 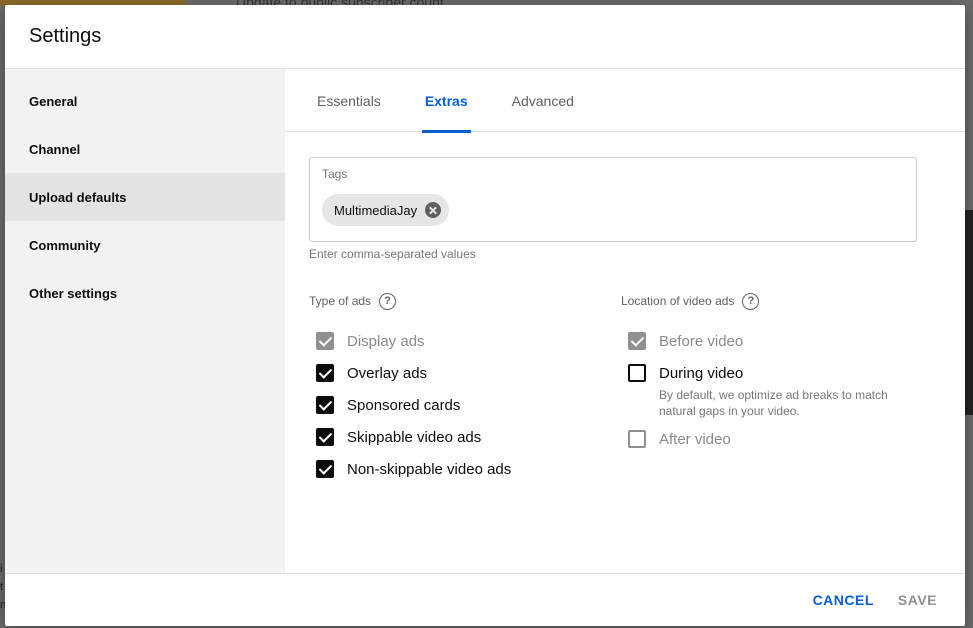 I want to click on overlay-ads-checkbox, so click(x=325, y=373).